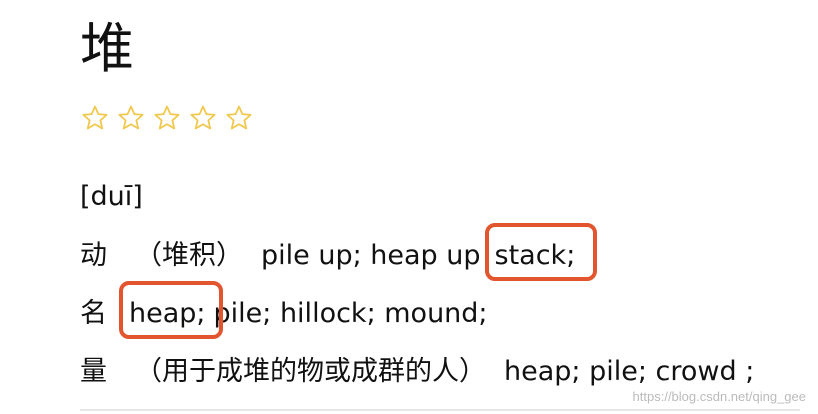 The height and width of the screenshot is (414, 818). I want to click on definition-text: pile up; heap up, so click(371, 255).